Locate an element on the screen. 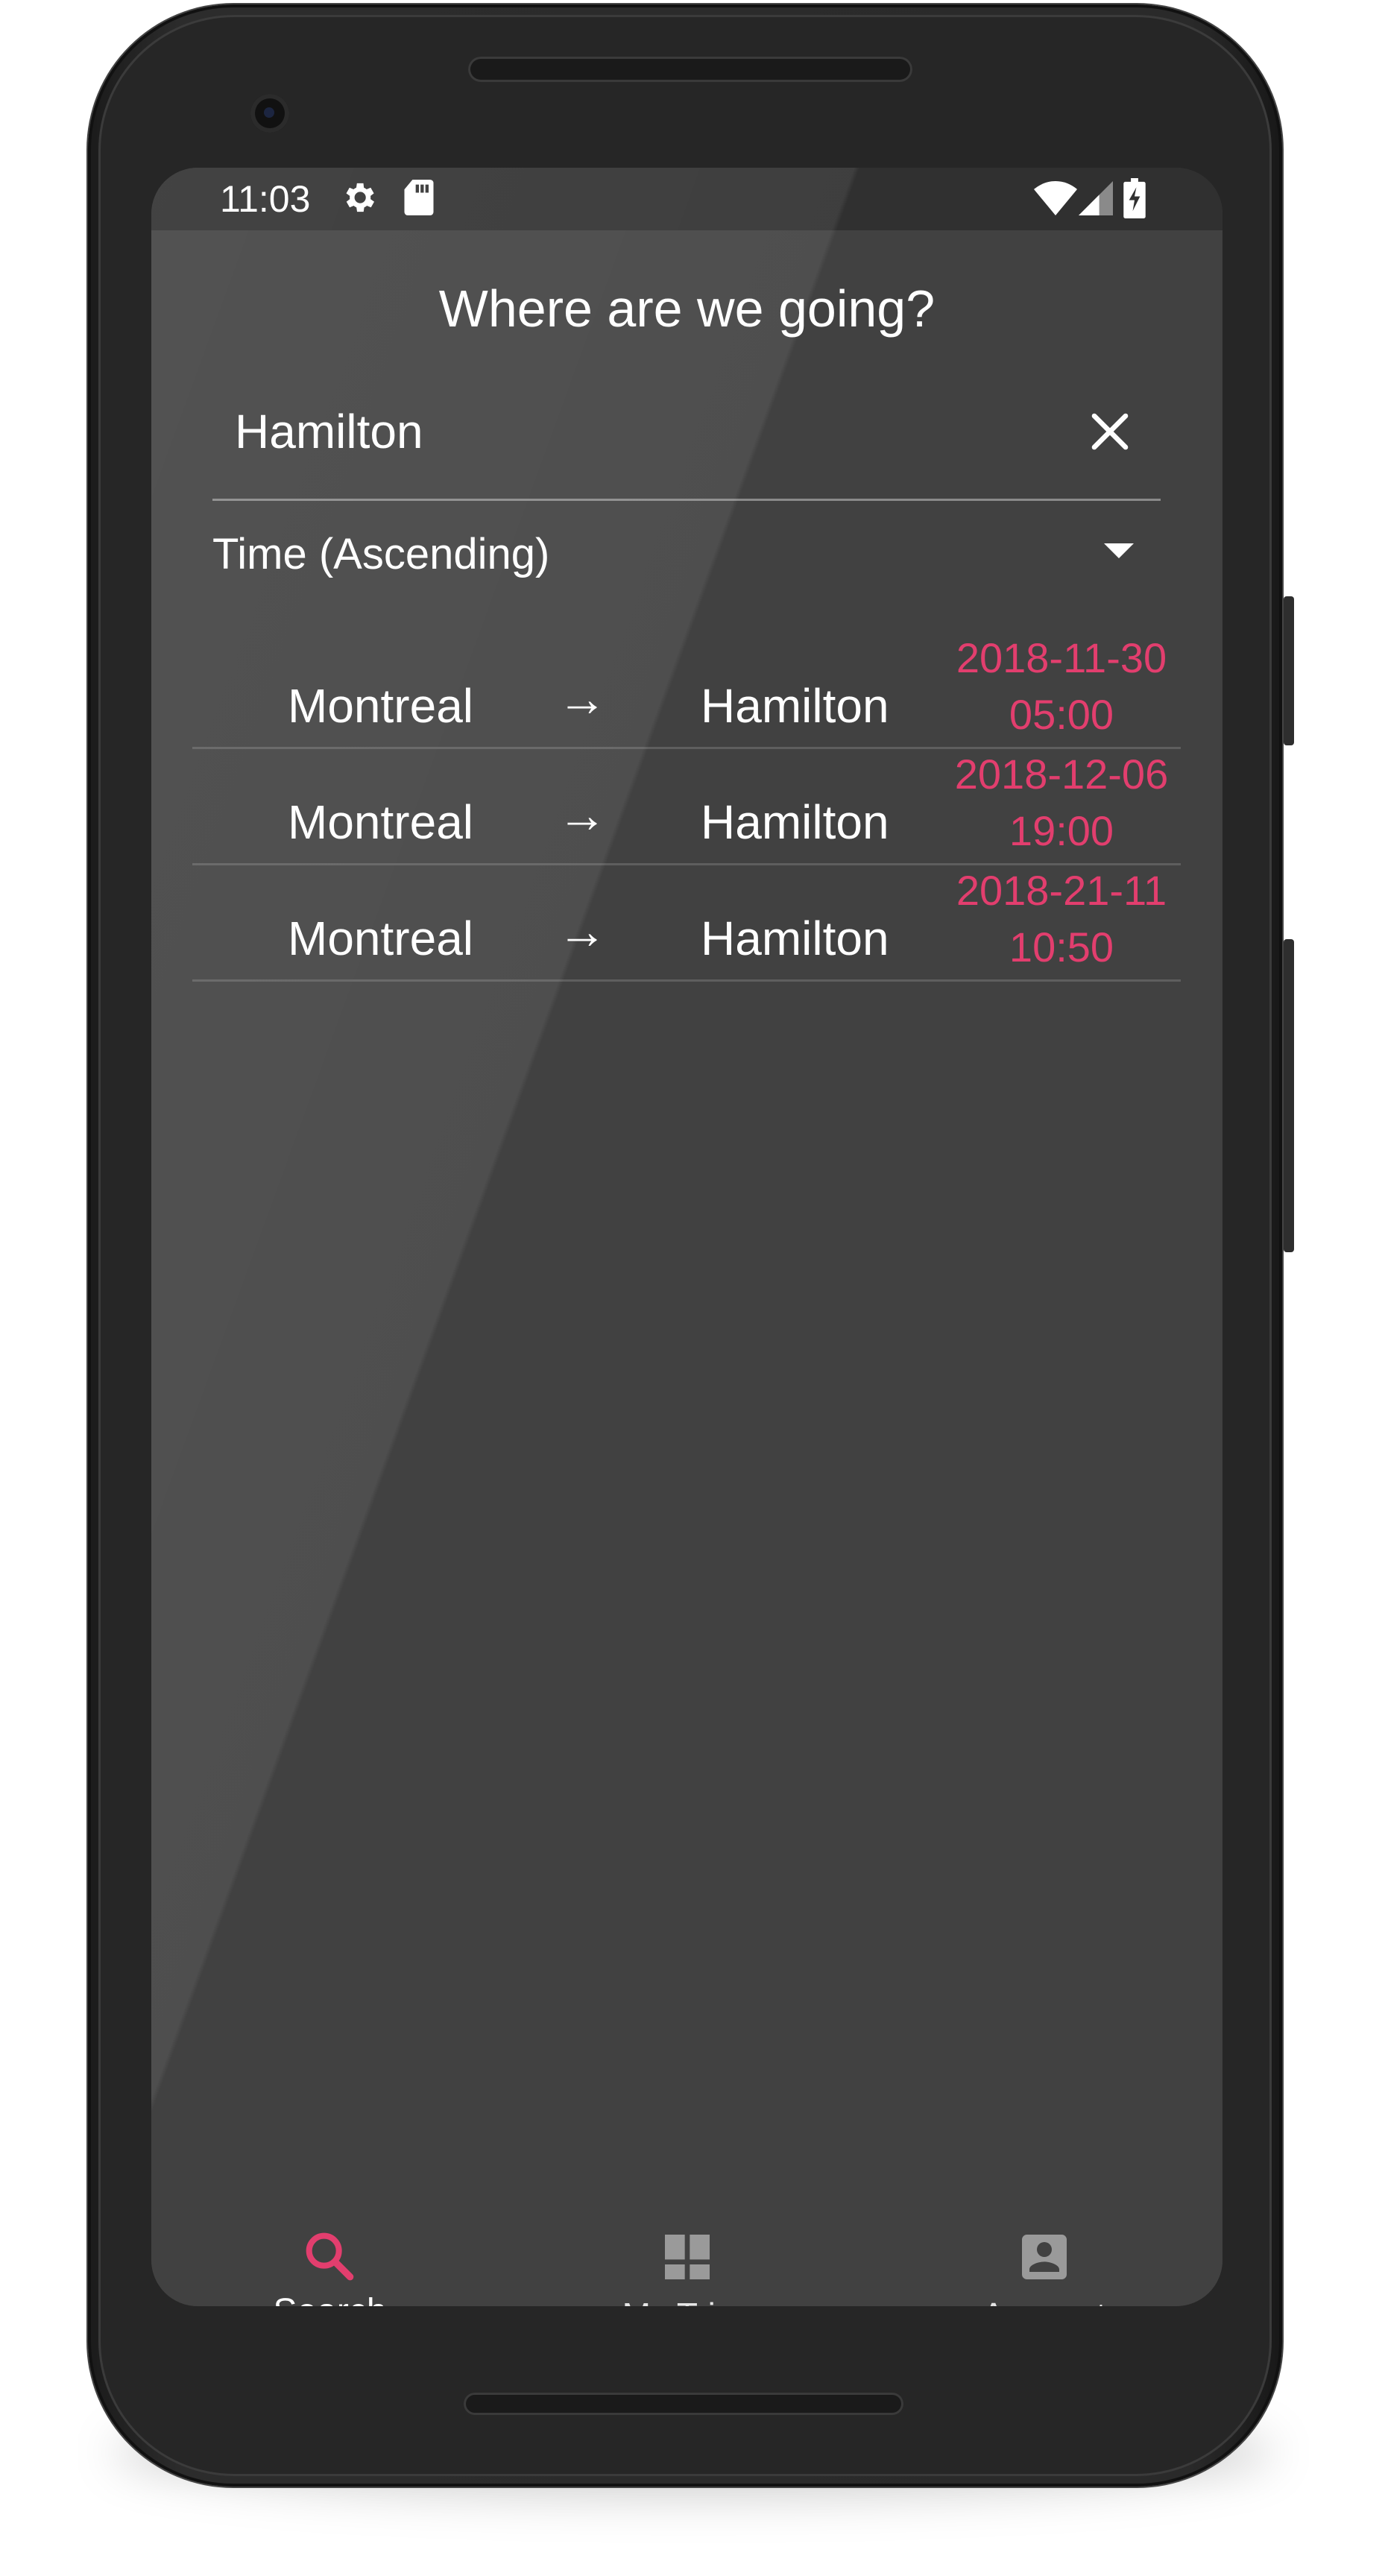 The width and height of the screenshot is (1385, 2576). status-time: 11:03 is located at coordinates (265, 199).